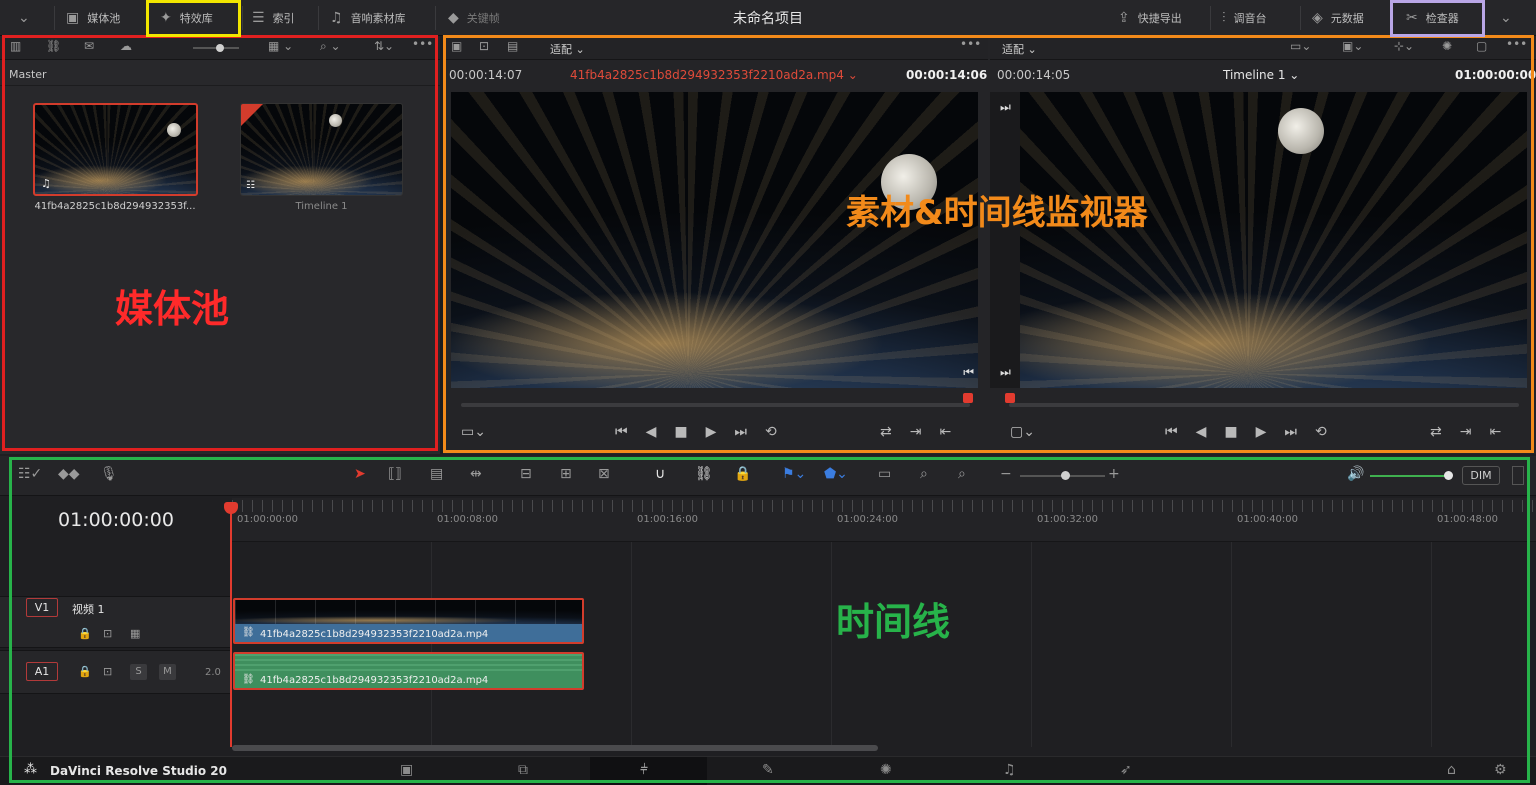 This screenshot has height=785, width=1536. What do you see at coordinates (378, 18) in the screenshot?
I see `sound-library-label: 音响素材库` at bounding box center [378, 18].